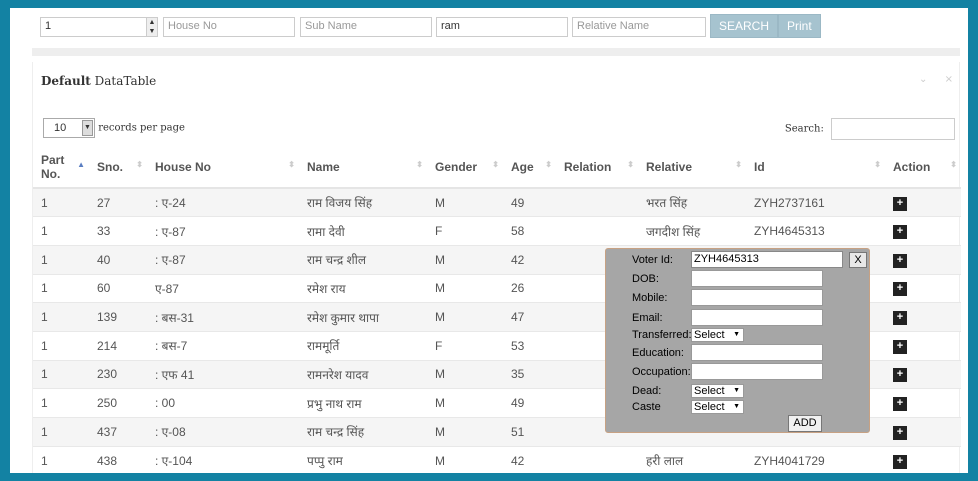 The width and height of the screenshot is (978, 481). What do you see at coordinates (858, 260) in the screenshot?
I see `close-button: X` at bounding box center [858, 260].